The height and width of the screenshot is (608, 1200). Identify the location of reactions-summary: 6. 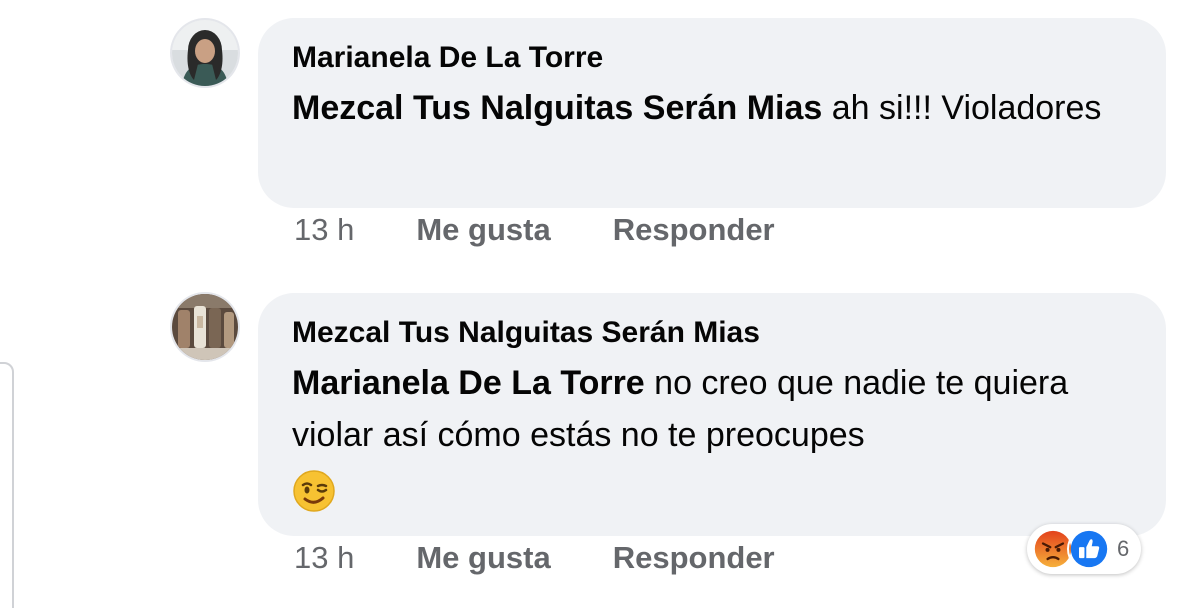
(1084, 549).